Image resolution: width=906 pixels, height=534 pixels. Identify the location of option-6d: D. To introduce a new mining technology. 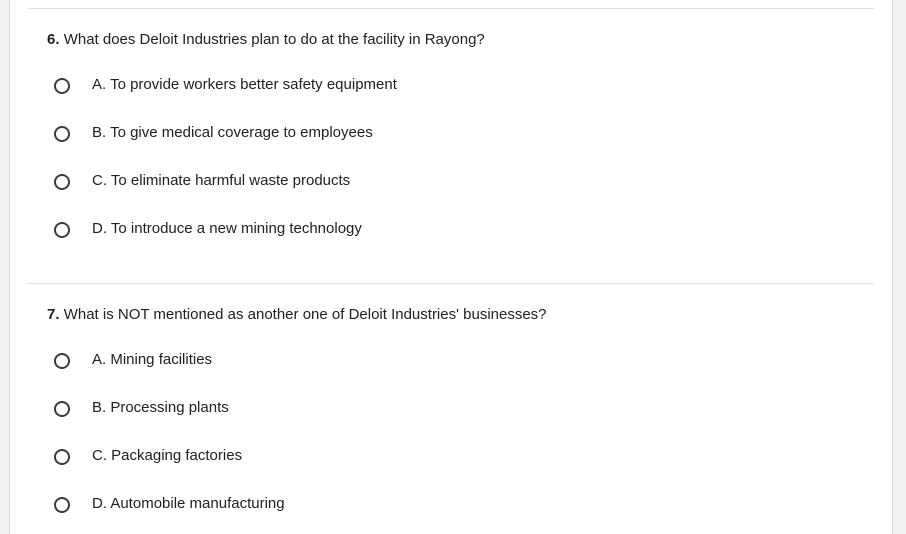
(302, 230).